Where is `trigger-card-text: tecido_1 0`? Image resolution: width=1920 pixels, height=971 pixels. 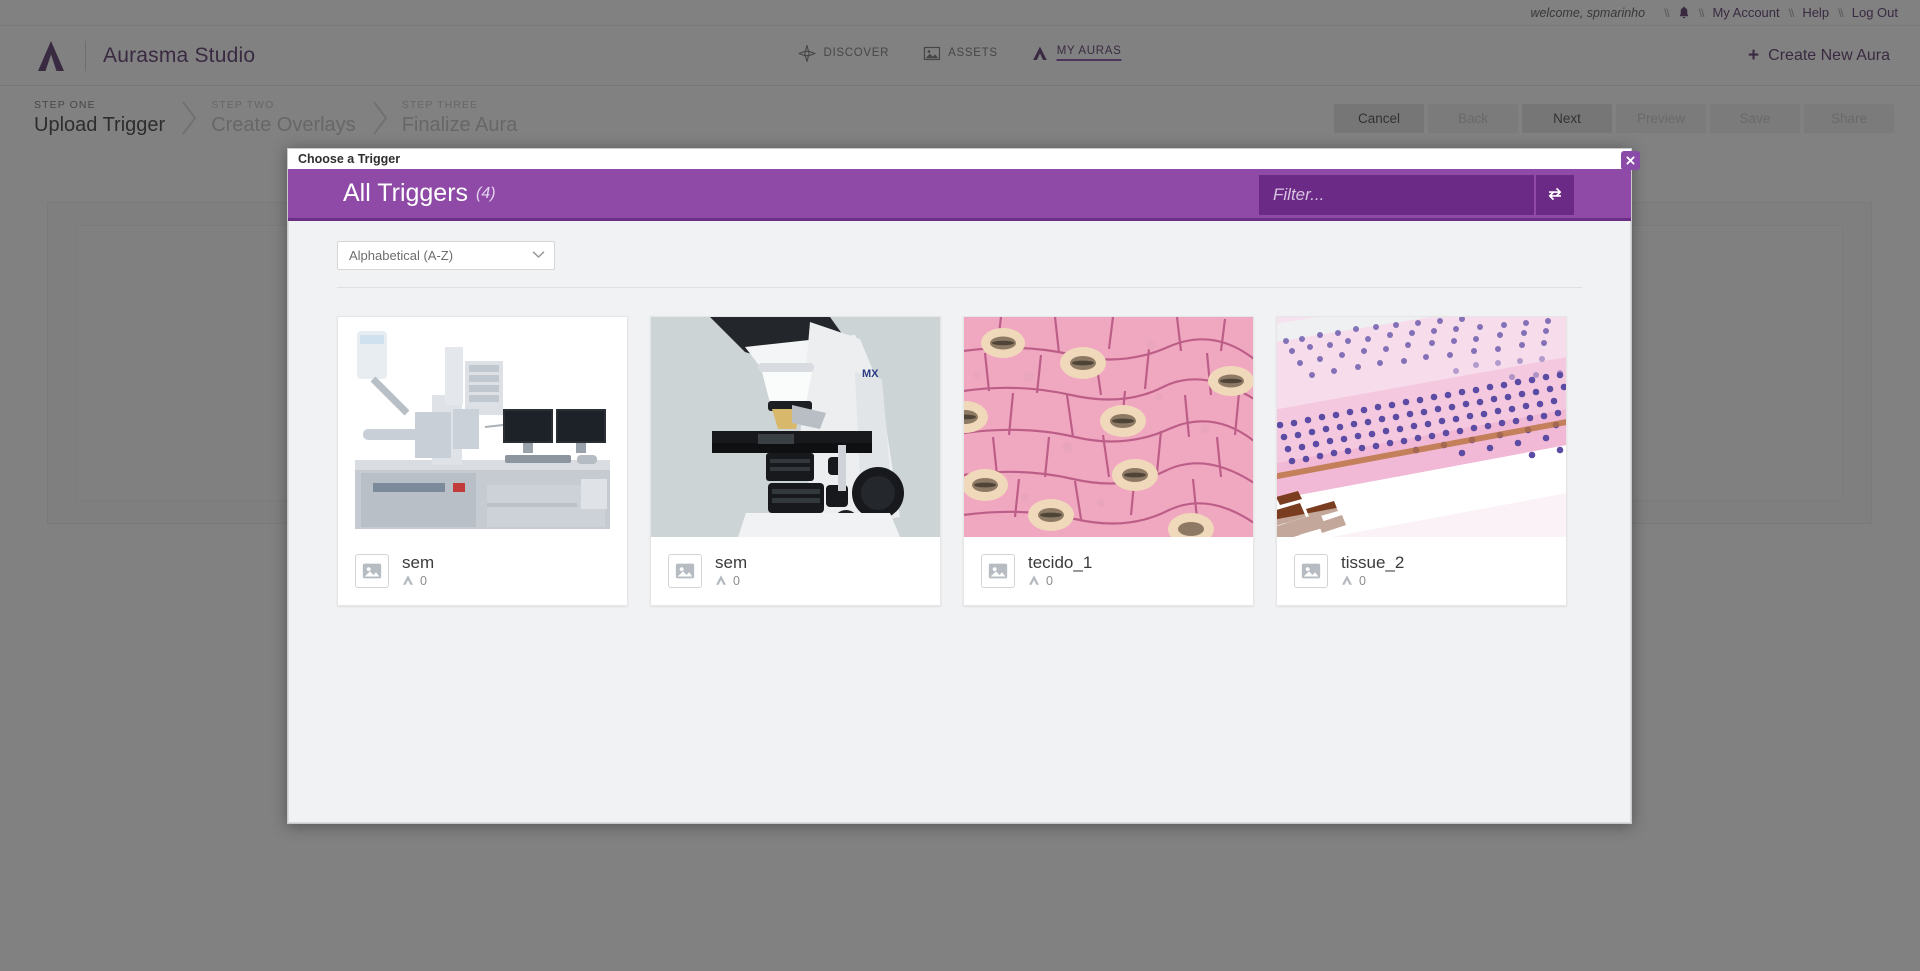
trigger-card-text: tecido_1 0 is located at coordinates (1060, 570).